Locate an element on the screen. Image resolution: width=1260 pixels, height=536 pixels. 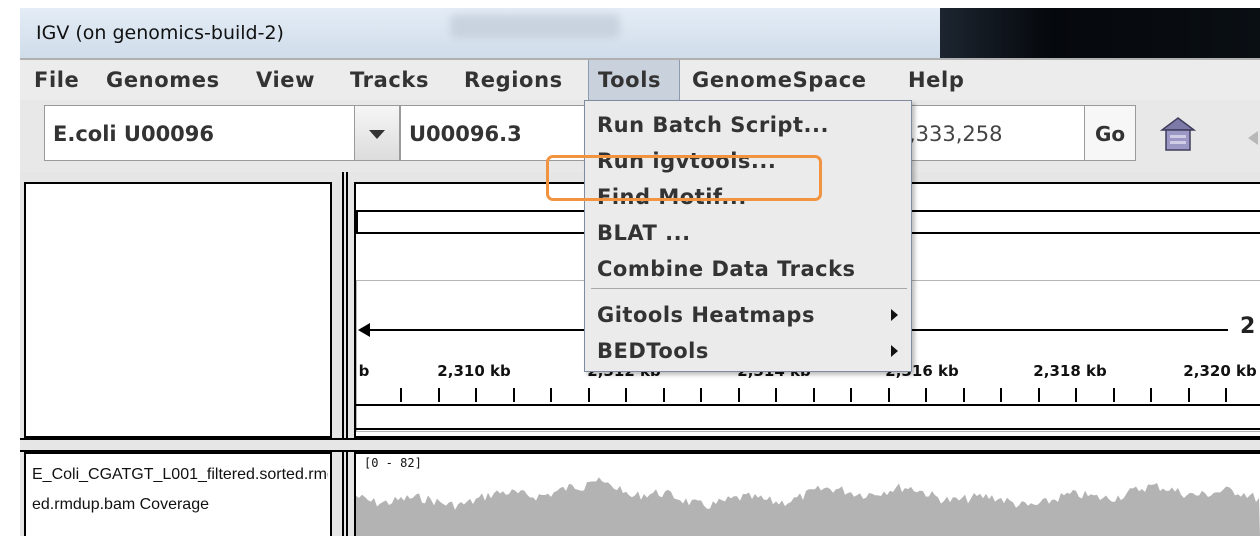
panel-divider-left is located at coordinates (343, 354).